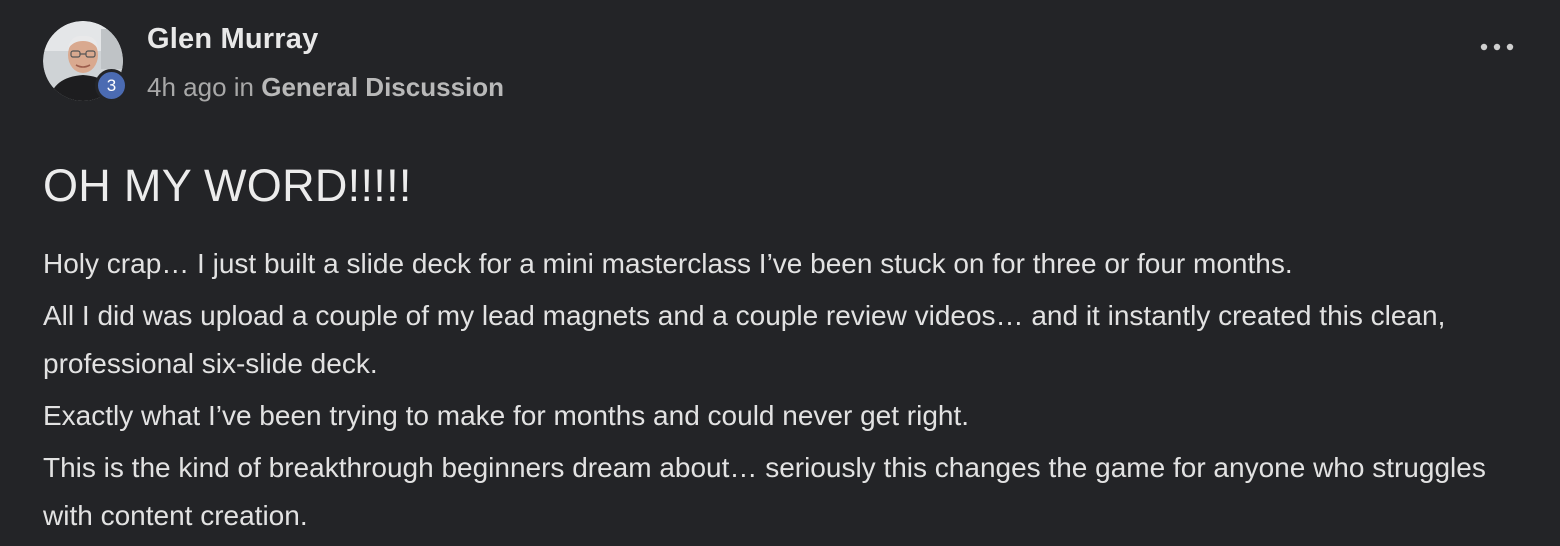 The height and width of the screenshot is (546, 1560). Describe the element at coordinates (244, 87) in the screenshot. I see `meta-in-label: in` at that location.